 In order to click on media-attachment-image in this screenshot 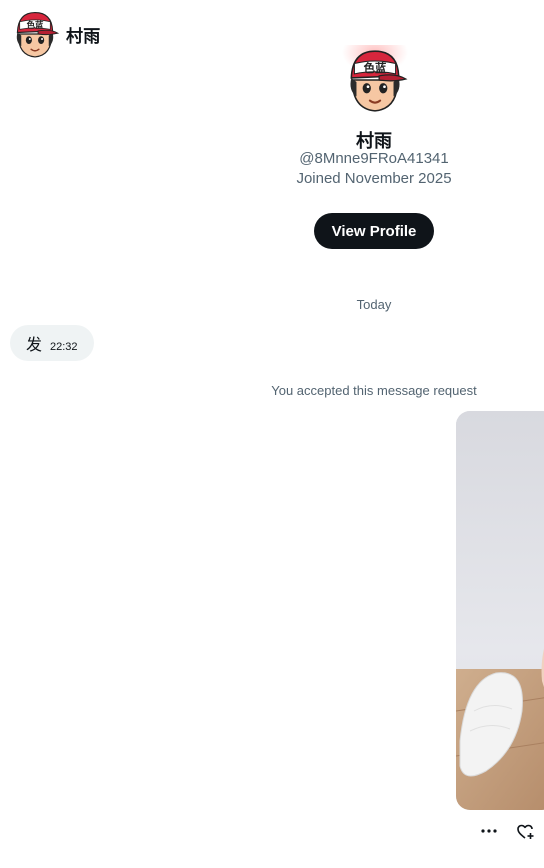, I will do `click(500, 610)`.